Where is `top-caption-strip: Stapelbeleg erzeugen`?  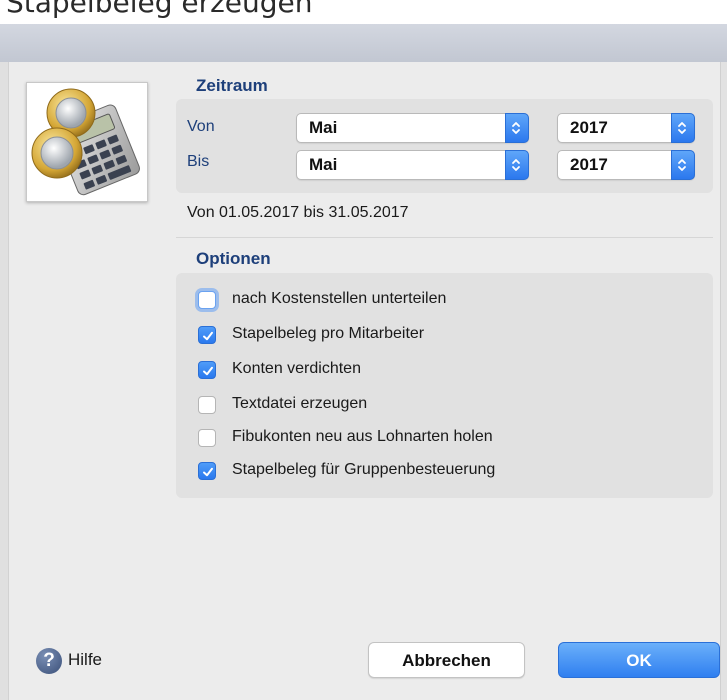 top-caption-strip: Stapelbeleg erzeugen is located at coordinates (363, 12).